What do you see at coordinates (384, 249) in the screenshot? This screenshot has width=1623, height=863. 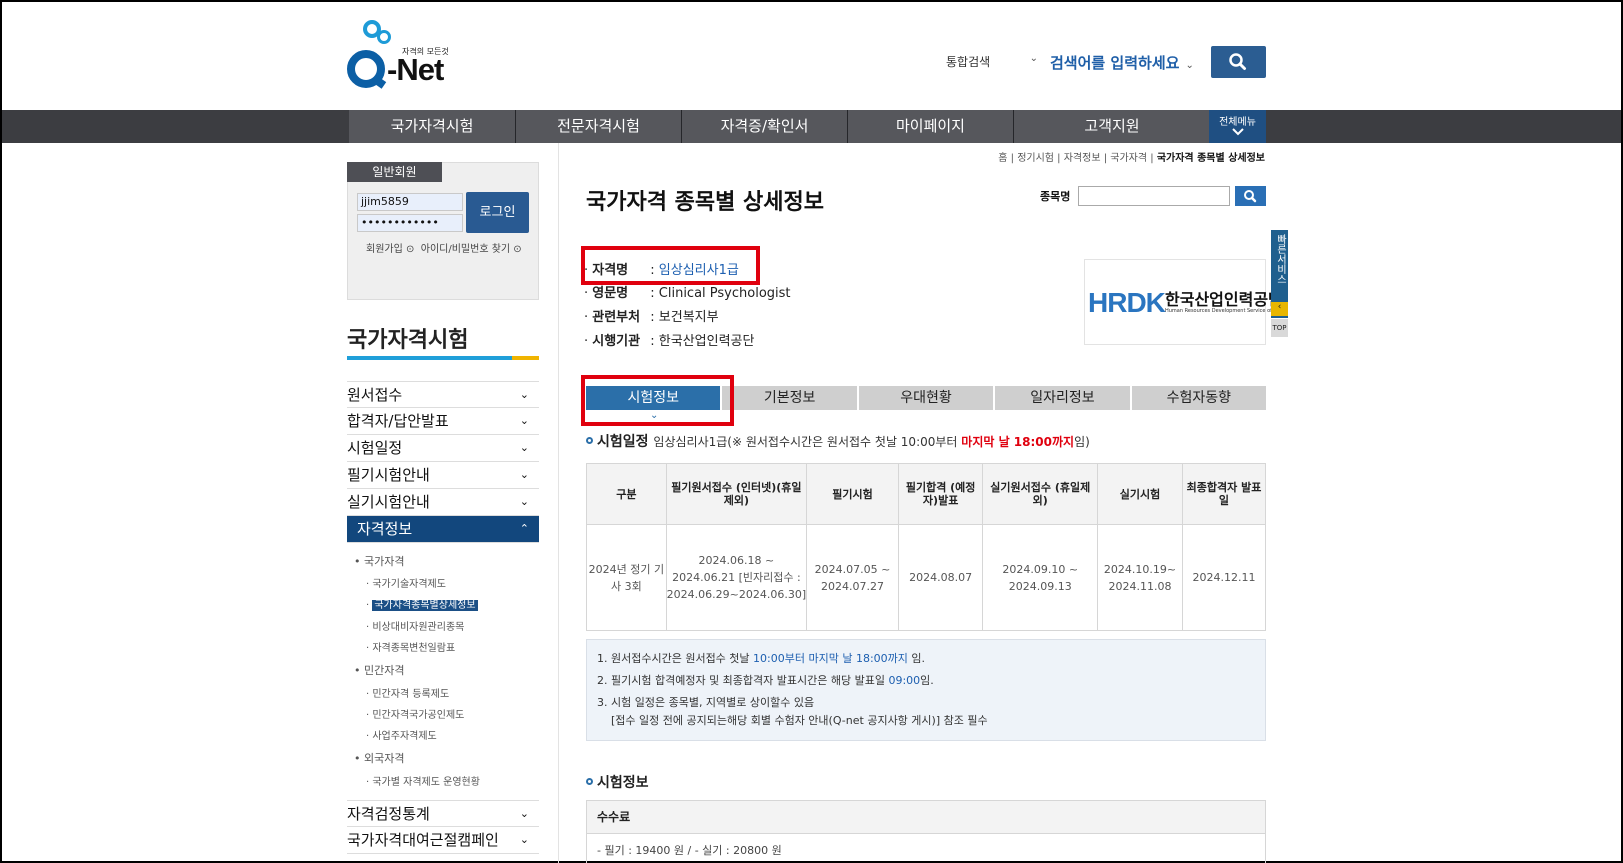 I see `join-link: 회원가입` at bounding box center [384, 249].